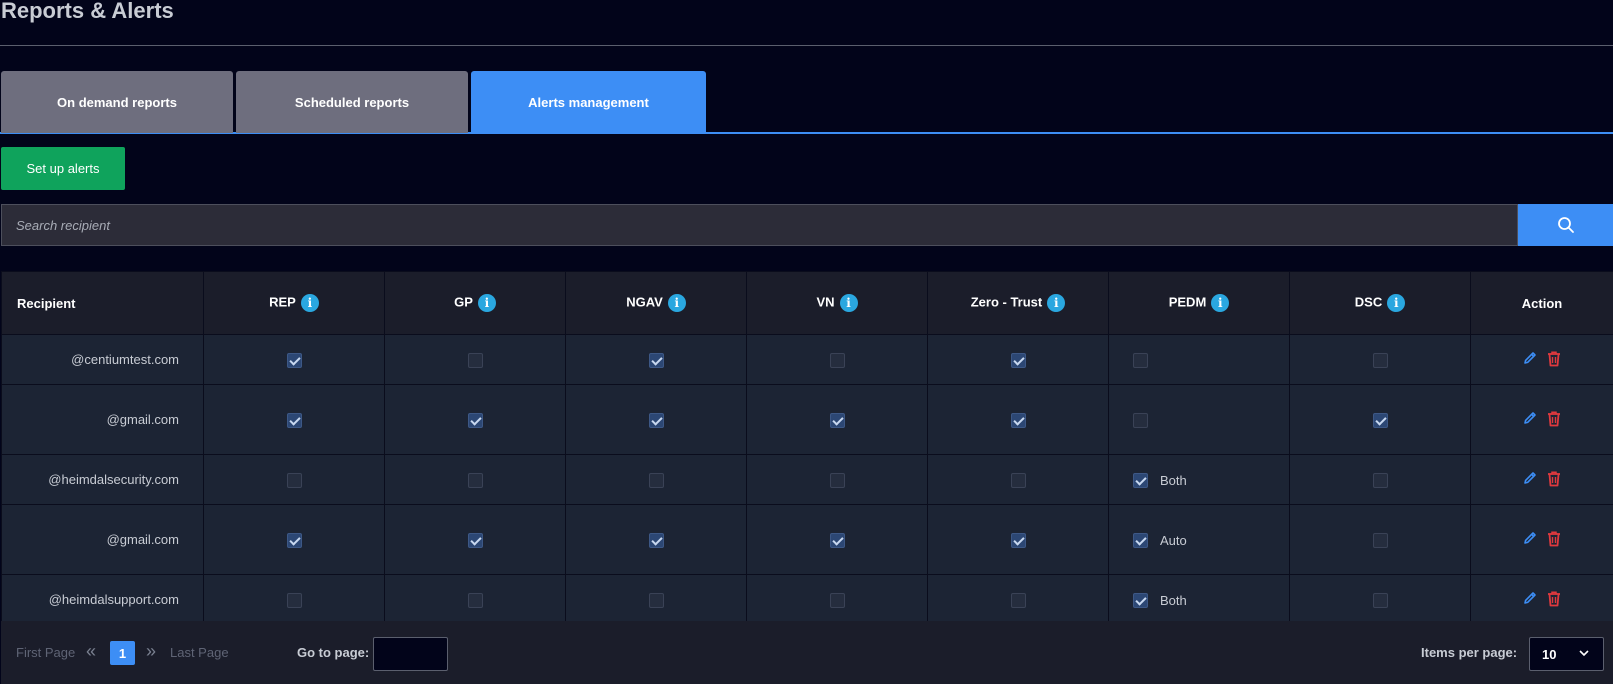 This screenshot has width=1613, height=684. Describe the element at coordinates (656, 303) in the screenshot. I see `column-header-ngav: NGAV i` at that location.